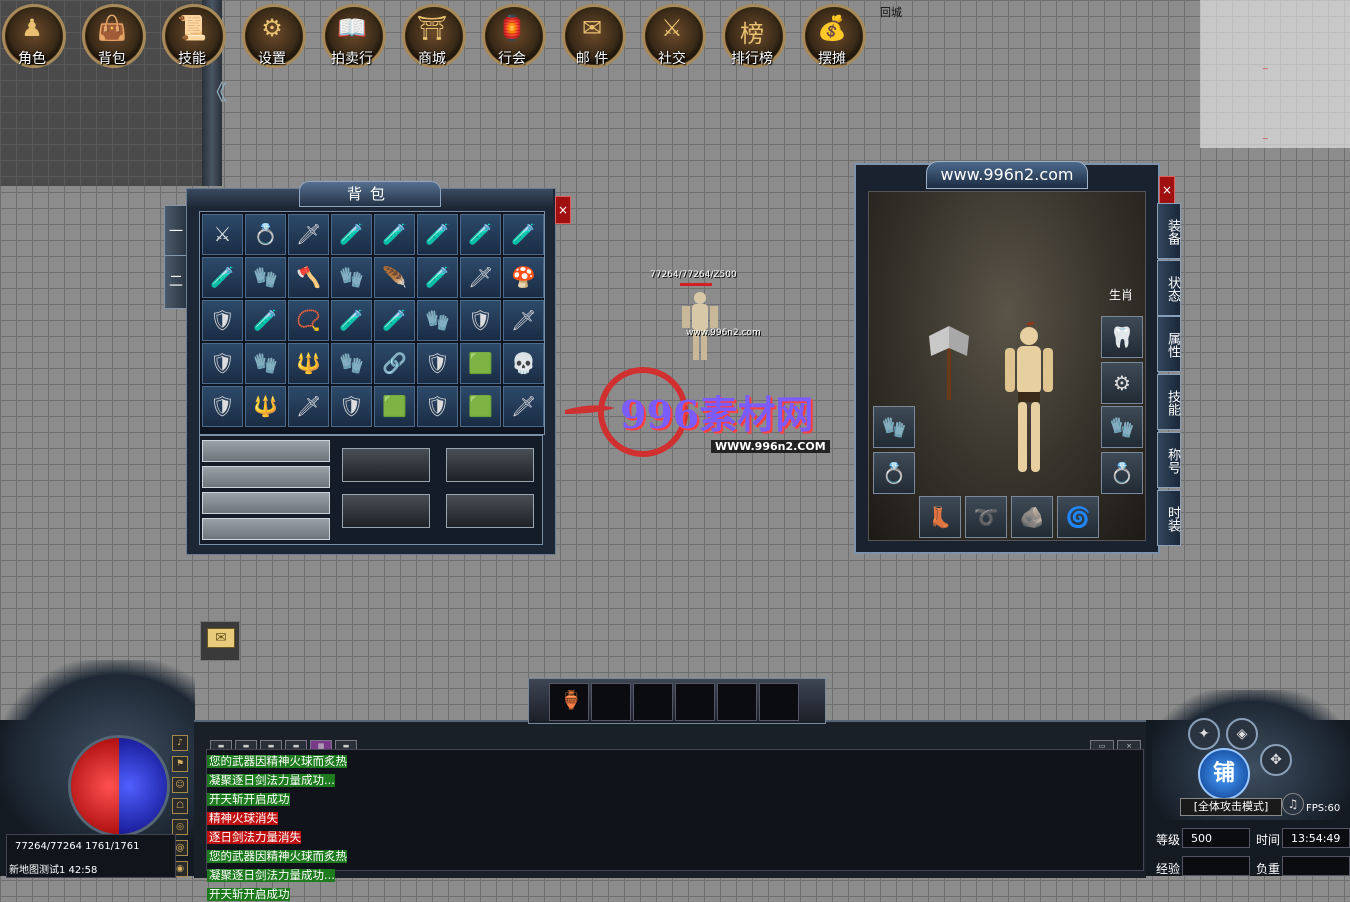 This screenshot has height=902, width=1350. What do you see at coordinates (673, 36) in the screenshot?
I see `menu-button: ⚔ 社交` at bounding box center [673, 36].